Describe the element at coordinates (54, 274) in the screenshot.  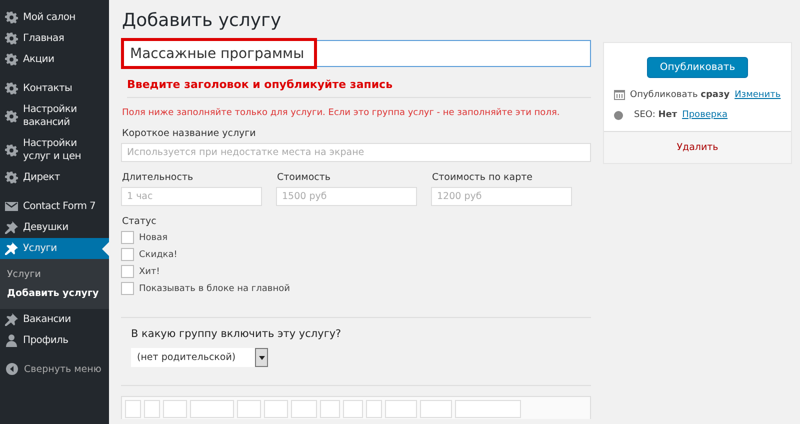
I see `submenu-item: Услуги` at that location.